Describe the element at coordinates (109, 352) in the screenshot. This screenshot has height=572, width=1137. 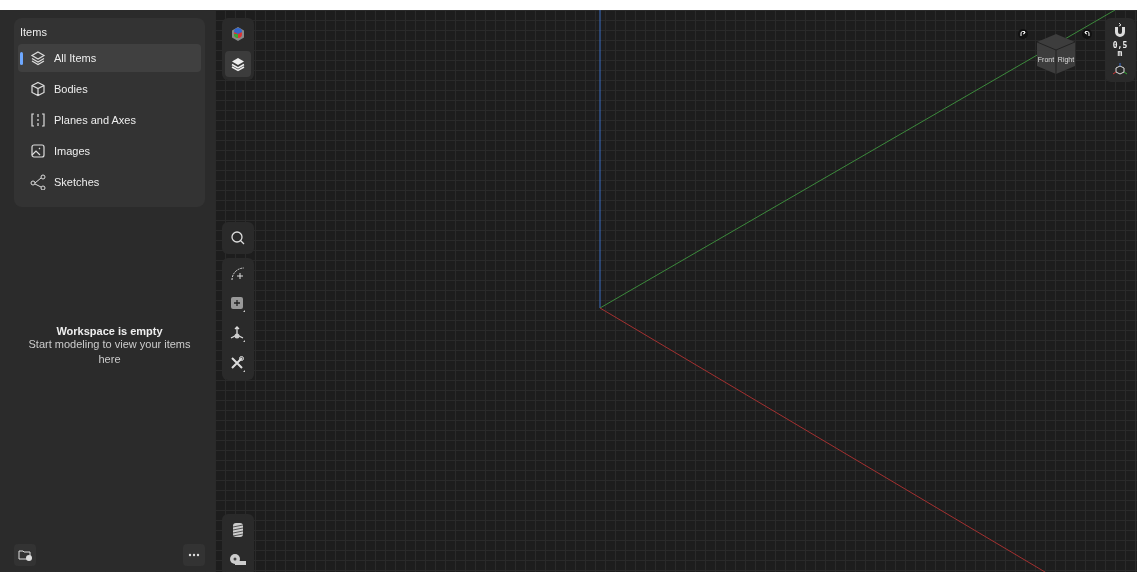
I see `empty-message: Start modeling to view your items here` at that location.